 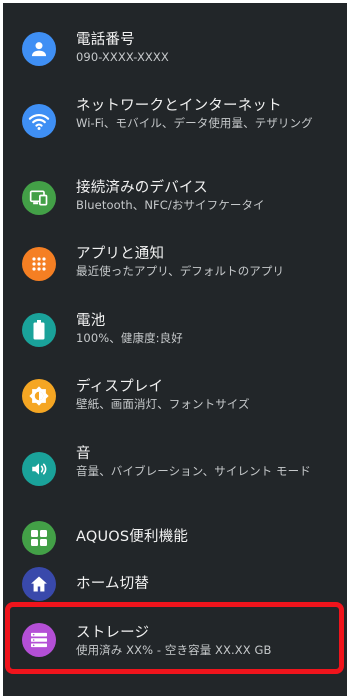 What do you see at coordinates (39, 538) in the screenshot?
I see `aquos-tiles-icon` at bounding box center [39, 538].